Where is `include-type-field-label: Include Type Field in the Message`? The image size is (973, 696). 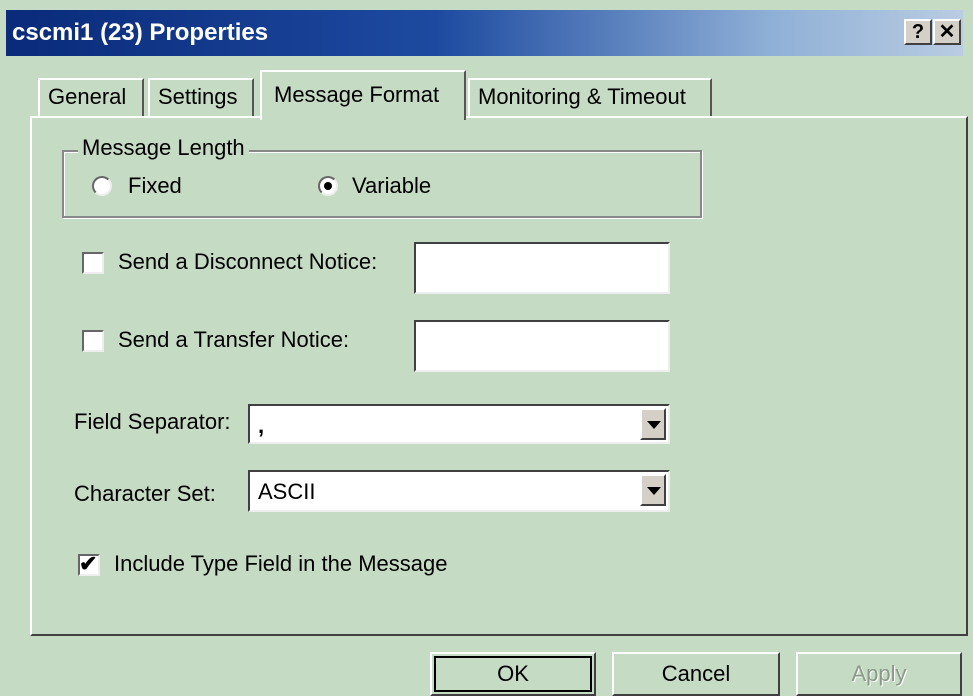
include-type-field-label: Include Type Field in the Message is located at coordinates (280, 564).